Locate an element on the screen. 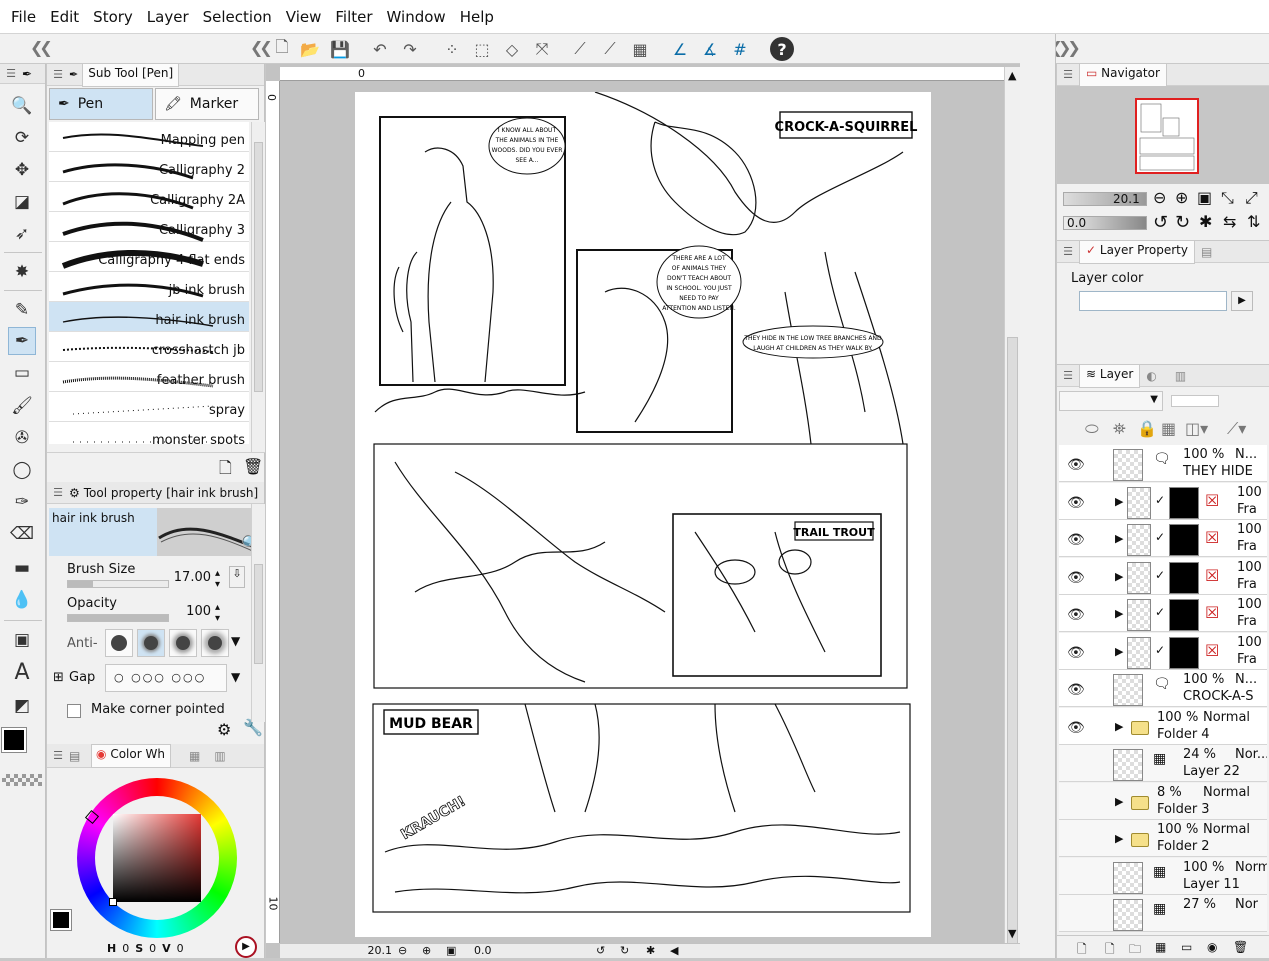  brush-item: monster spots is located at coordinates (149, 433).